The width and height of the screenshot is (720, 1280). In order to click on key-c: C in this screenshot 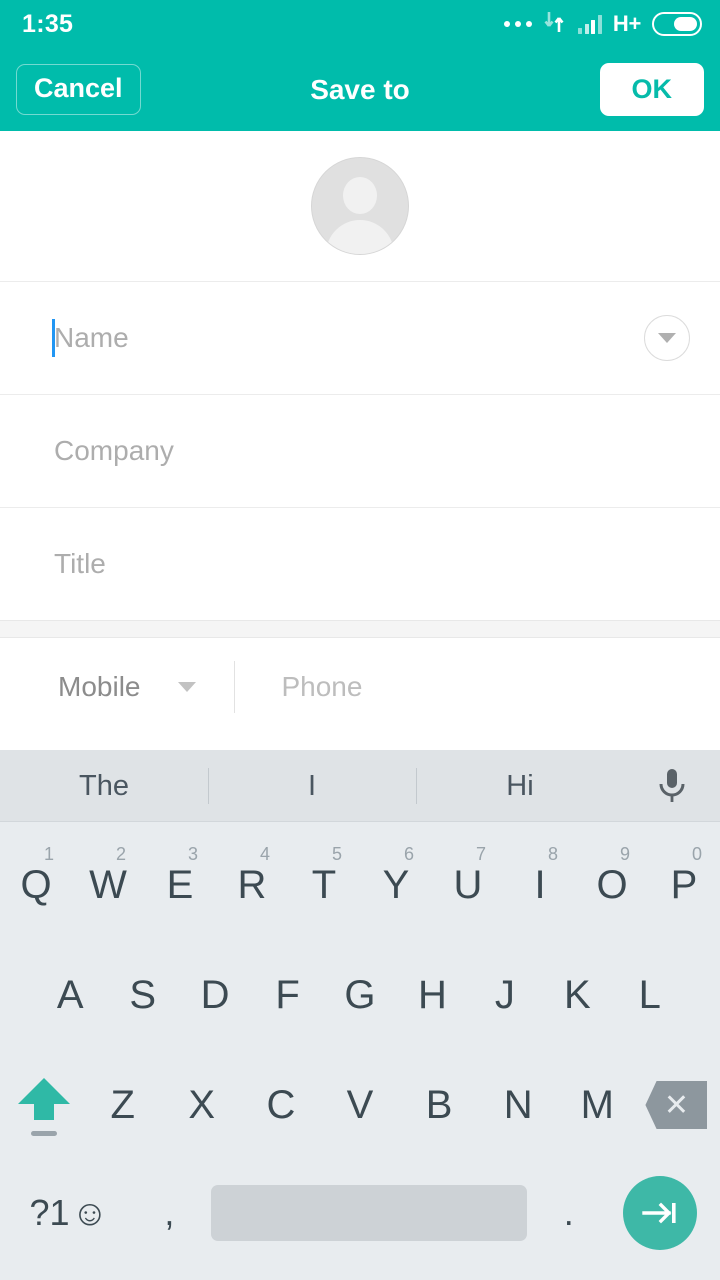, I will do `click(280, 1105)`.